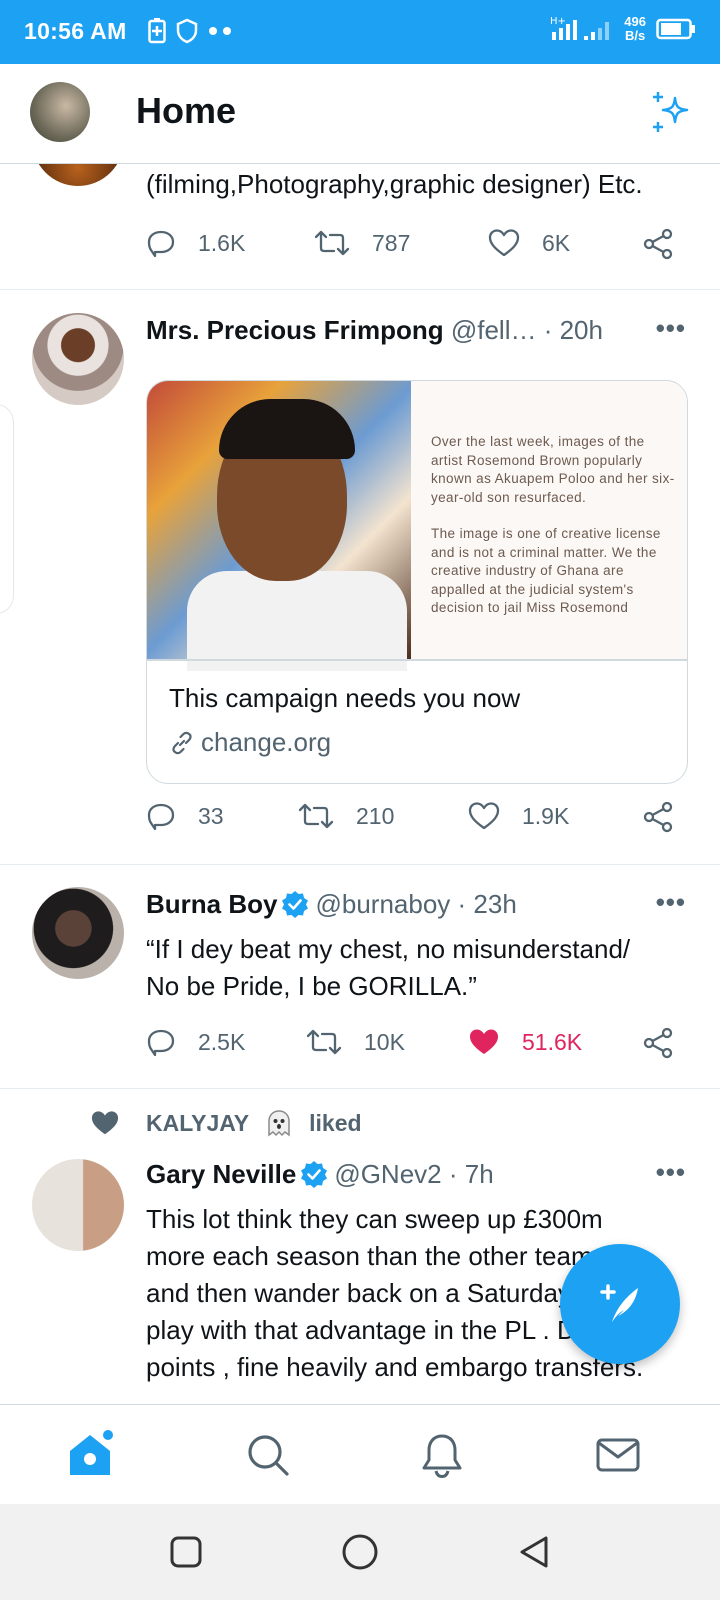 The width and height of the screenshot is (720, 1600). Describe the element at coordinates (518, 816) in the screenshot. I see `like-button: 1.9K` at that location.